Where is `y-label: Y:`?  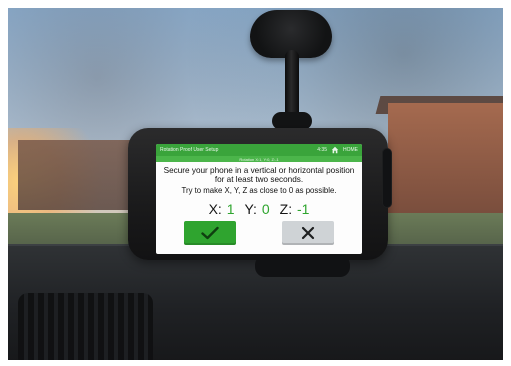
y-label: Y: is located at coordinates (250, 209).